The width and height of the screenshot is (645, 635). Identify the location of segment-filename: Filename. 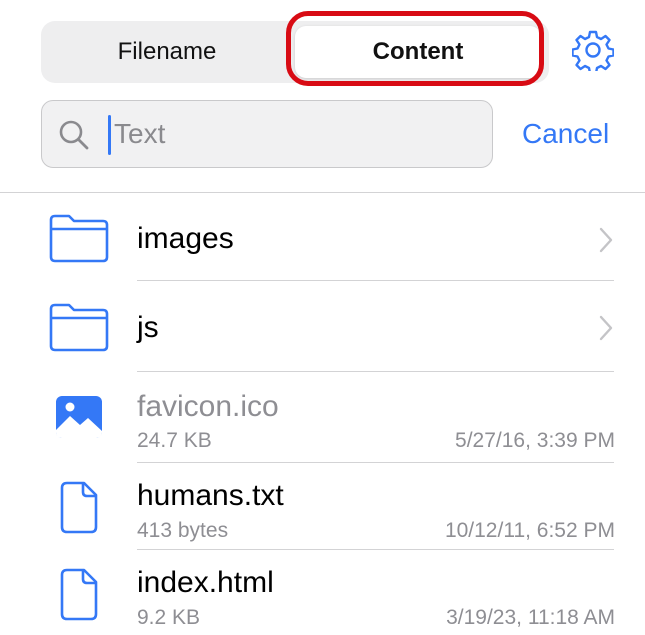
(167, 52).